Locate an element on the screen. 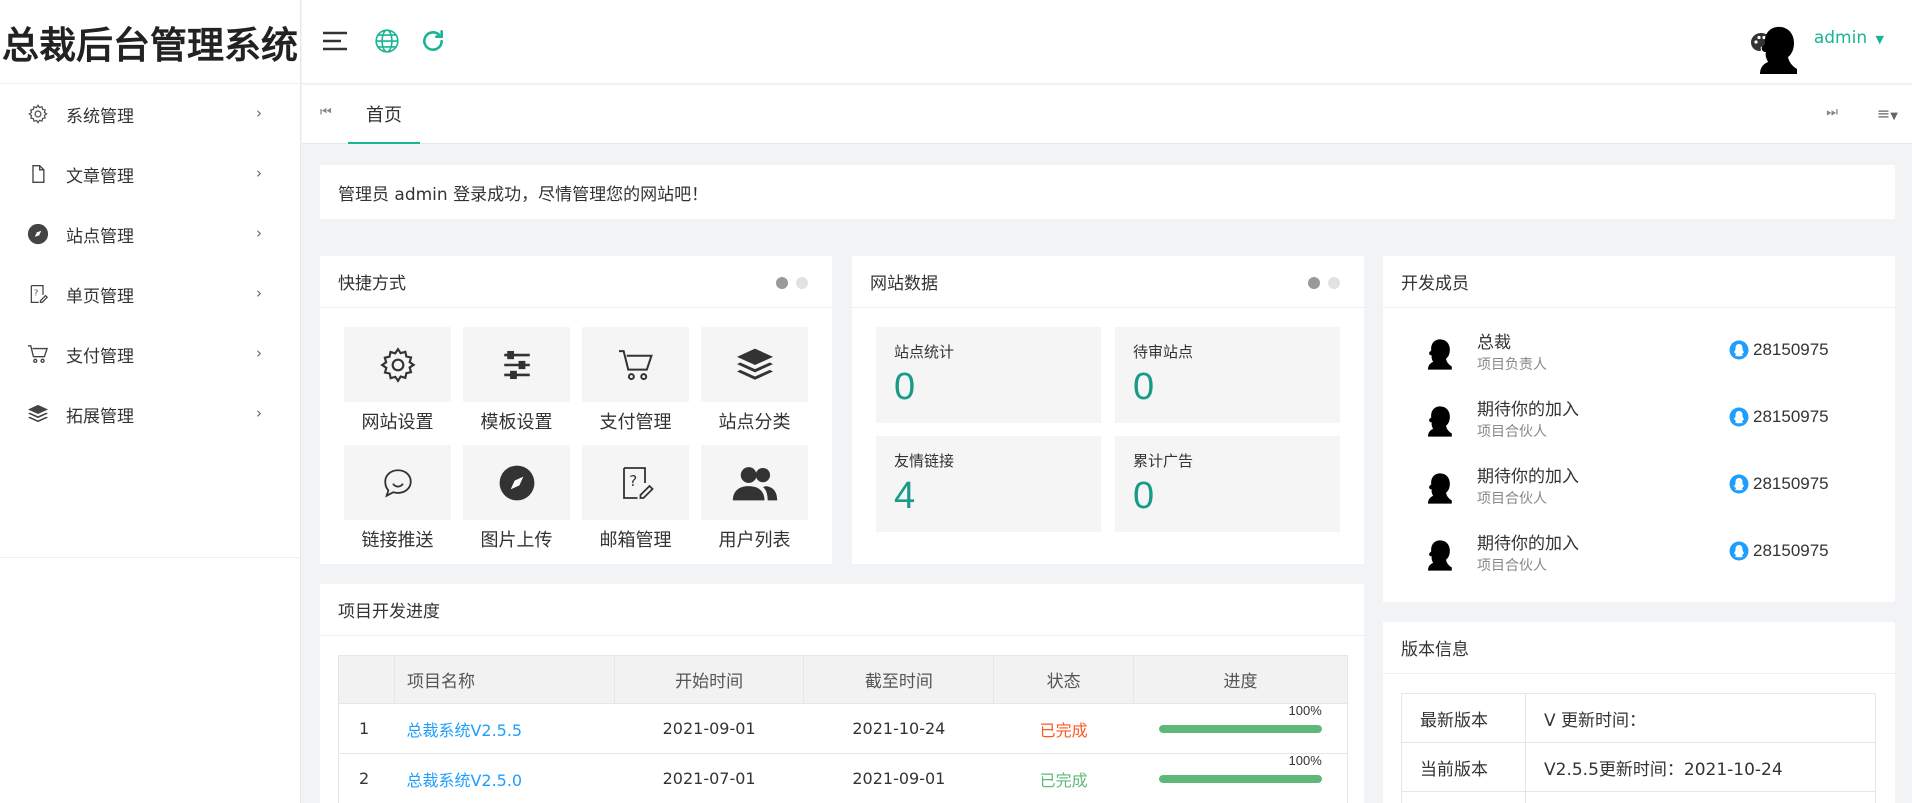 The height and width of the screenshot is (803, 1912). quick-item-box: ? is located at coordinates (635, 482).